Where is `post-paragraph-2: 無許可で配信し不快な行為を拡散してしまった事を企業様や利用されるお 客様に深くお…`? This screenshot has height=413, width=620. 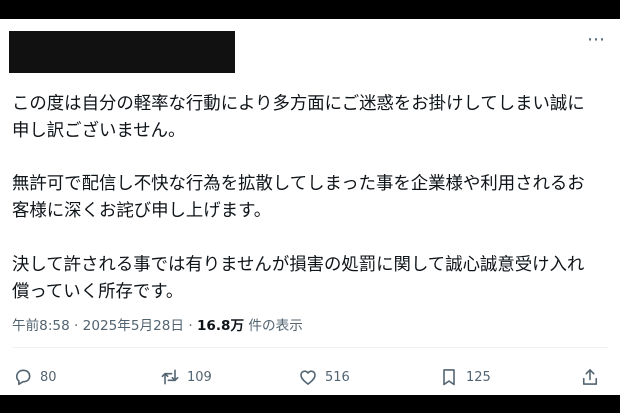 post-paragraph-2: 無許可で配信し不快な行為を拡散してしまった事を企業様や利用されるお 客様に深くお… is located at coordinates (298, 198).